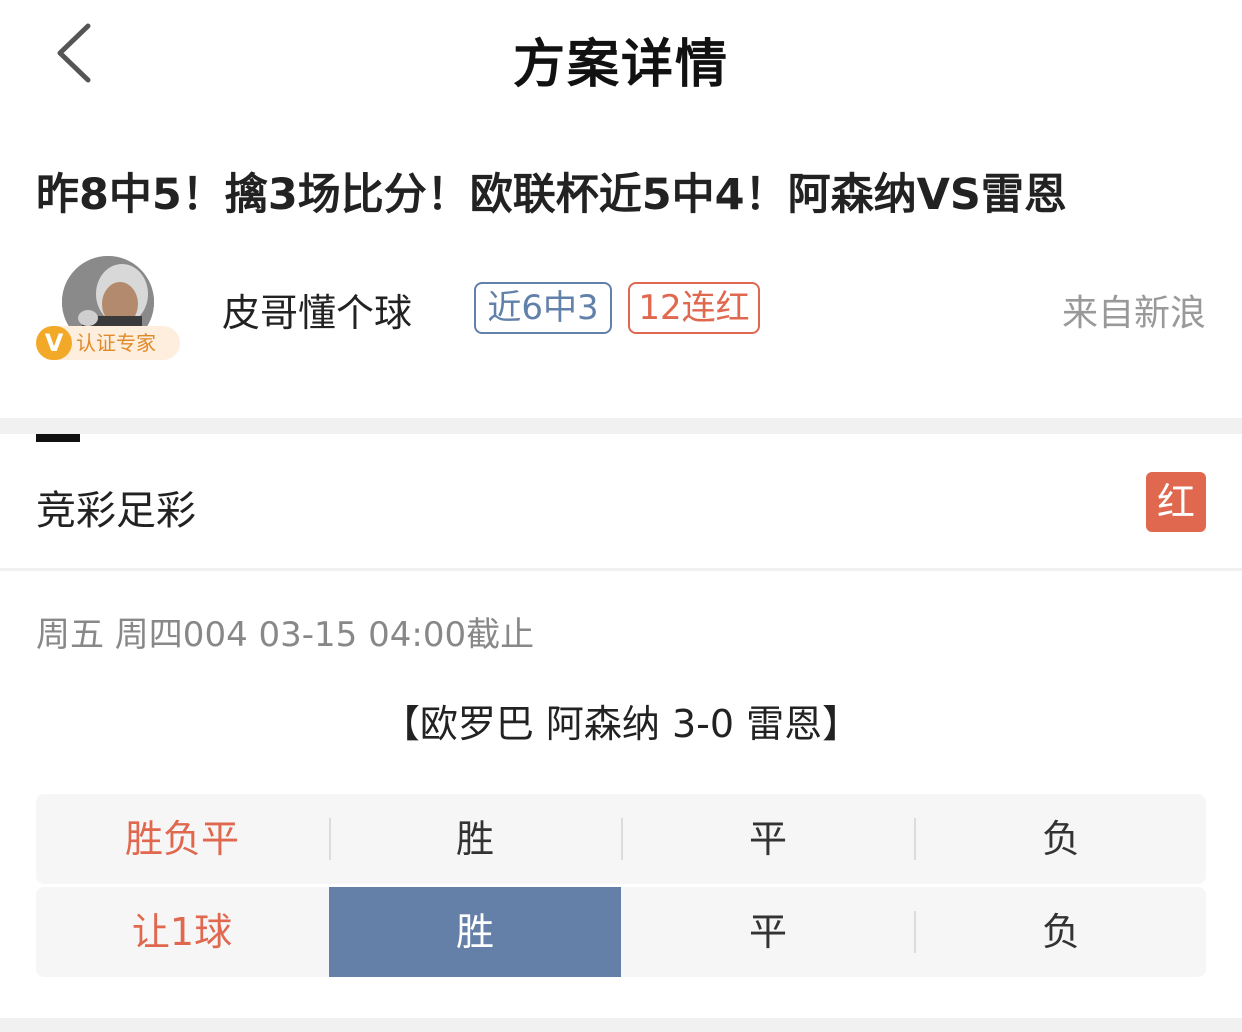  What do you see at coordinates (285, 635) in the screenshot?
I see `match-meta: 周五 周四004 03-15 04:00截止` at bounding box center [285, 635].